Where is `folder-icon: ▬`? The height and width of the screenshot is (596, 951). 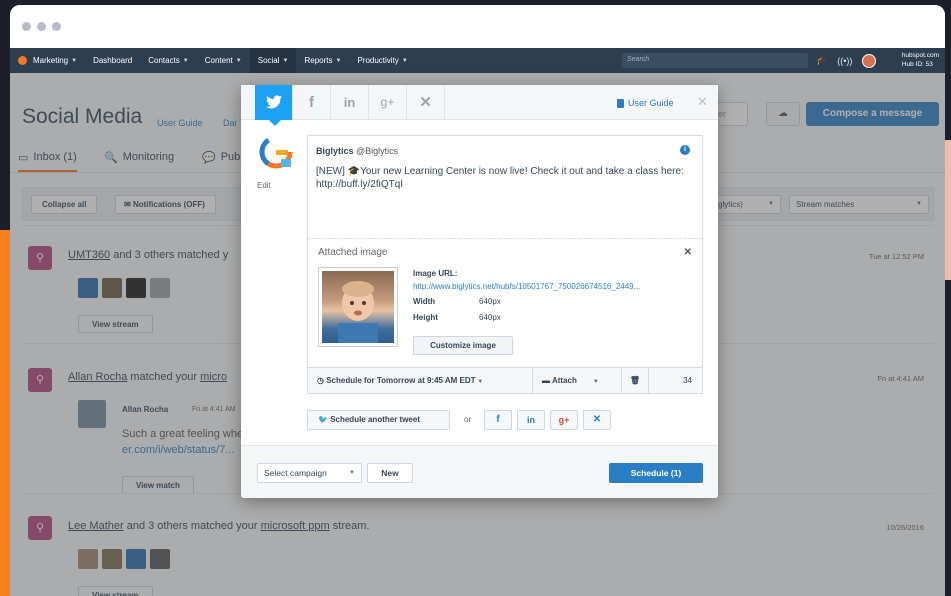 folder-icon: ▬ is located at coordinates (547, 380).